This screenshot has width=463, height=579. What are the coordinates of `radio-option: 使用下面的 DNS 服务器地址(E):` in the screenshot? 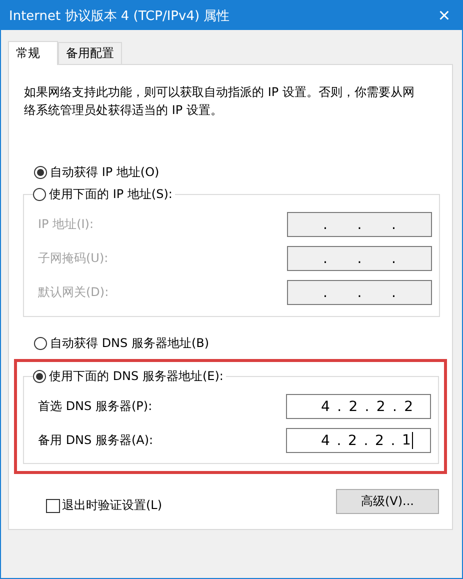 It's located at (129, 376).